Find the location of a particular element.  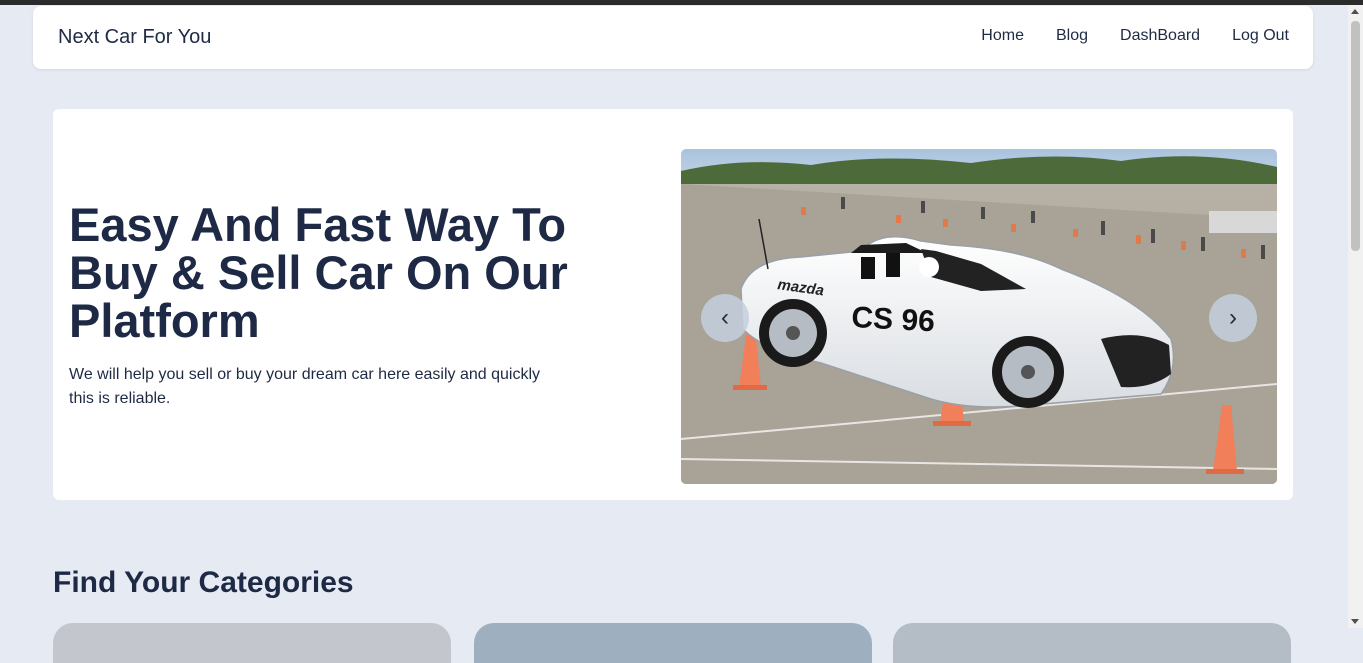

car-number-decal: CS 96 is located at coordinates (893, 319).